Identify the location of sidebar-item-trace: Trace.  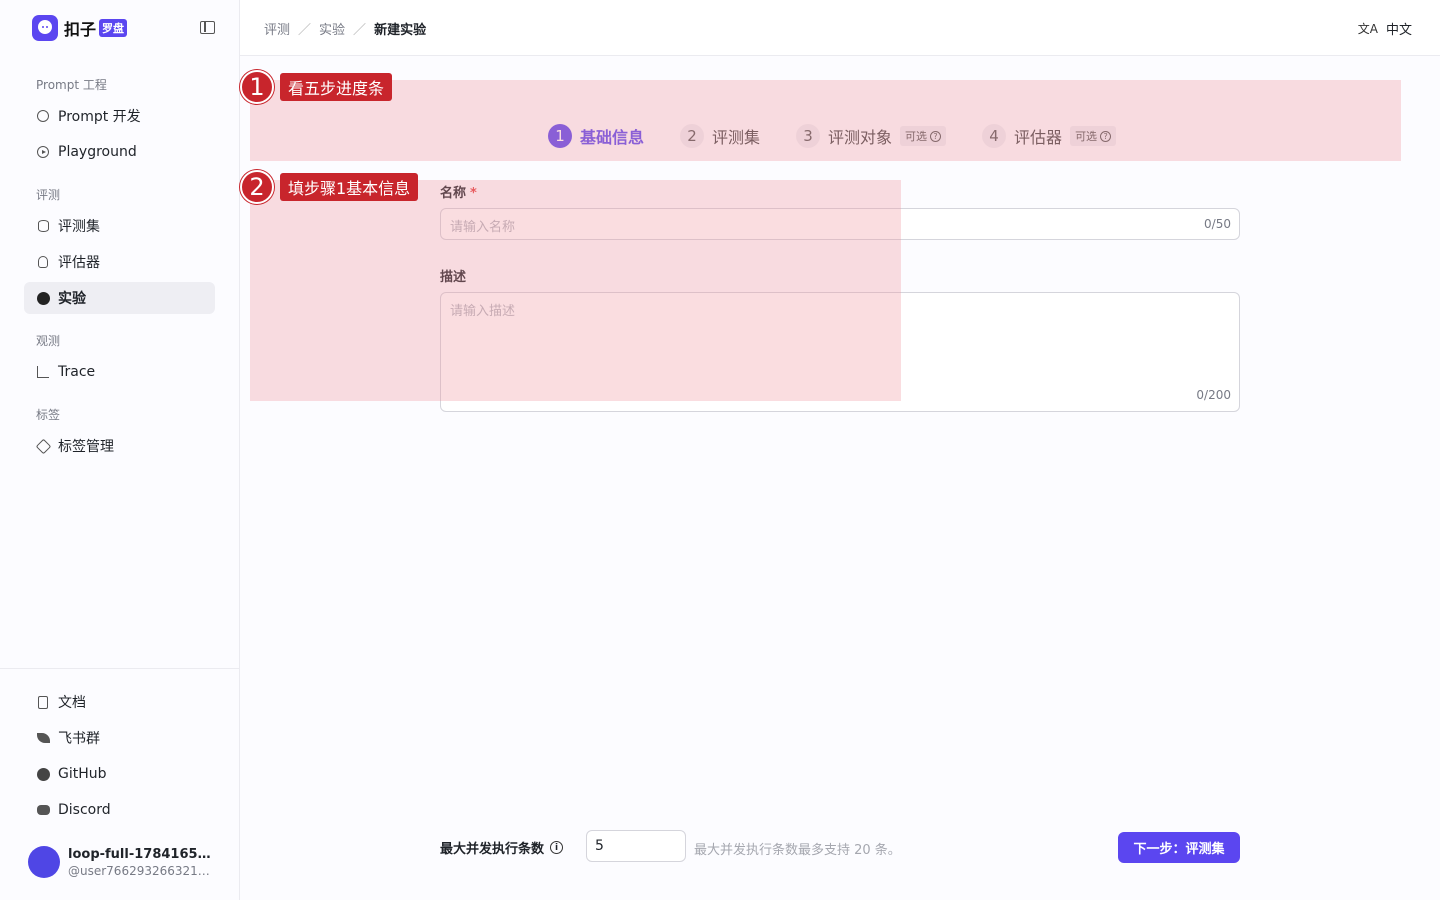
(119, 372).